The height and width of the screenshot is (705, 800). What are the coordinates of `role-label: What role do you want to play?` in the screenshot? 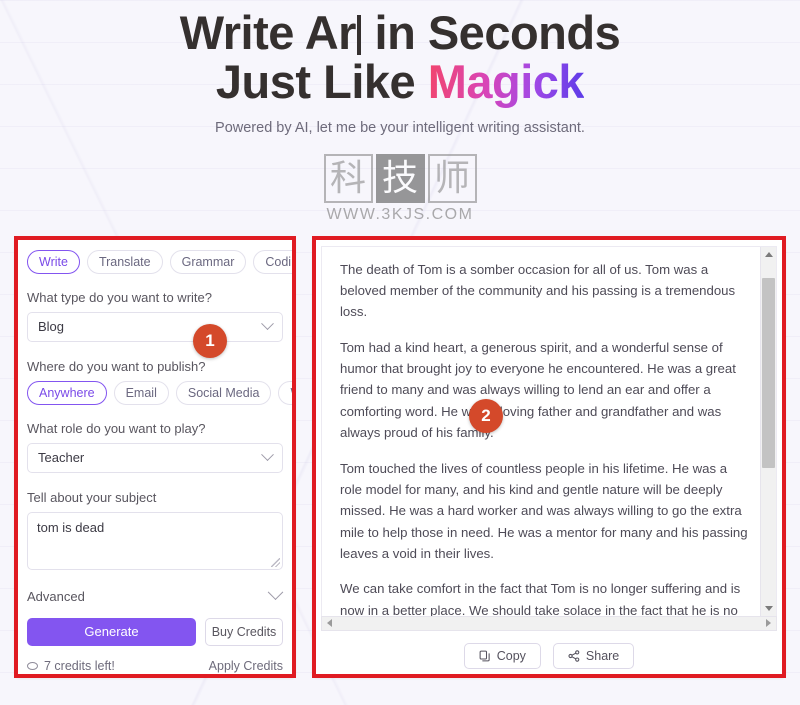 It's located at (116, 428).